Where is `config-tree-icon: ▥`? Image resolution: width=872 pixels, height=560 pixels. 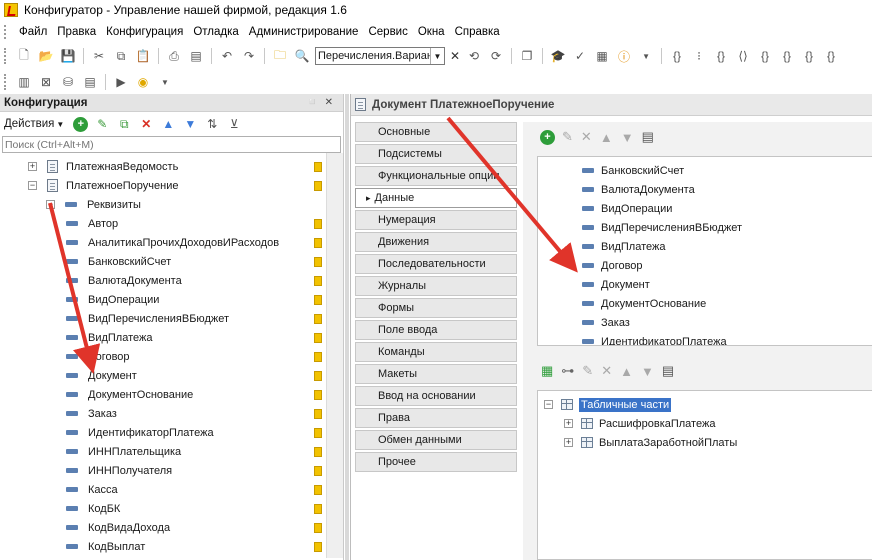 config-tree-icon: ▥ is located at coordinates (24, 82).